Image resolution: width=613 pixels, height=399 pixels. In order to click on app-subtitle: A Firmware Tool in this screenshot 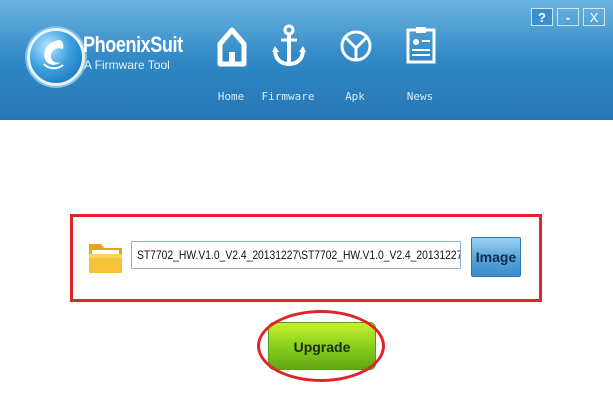, I will do `click(127, 65)`.